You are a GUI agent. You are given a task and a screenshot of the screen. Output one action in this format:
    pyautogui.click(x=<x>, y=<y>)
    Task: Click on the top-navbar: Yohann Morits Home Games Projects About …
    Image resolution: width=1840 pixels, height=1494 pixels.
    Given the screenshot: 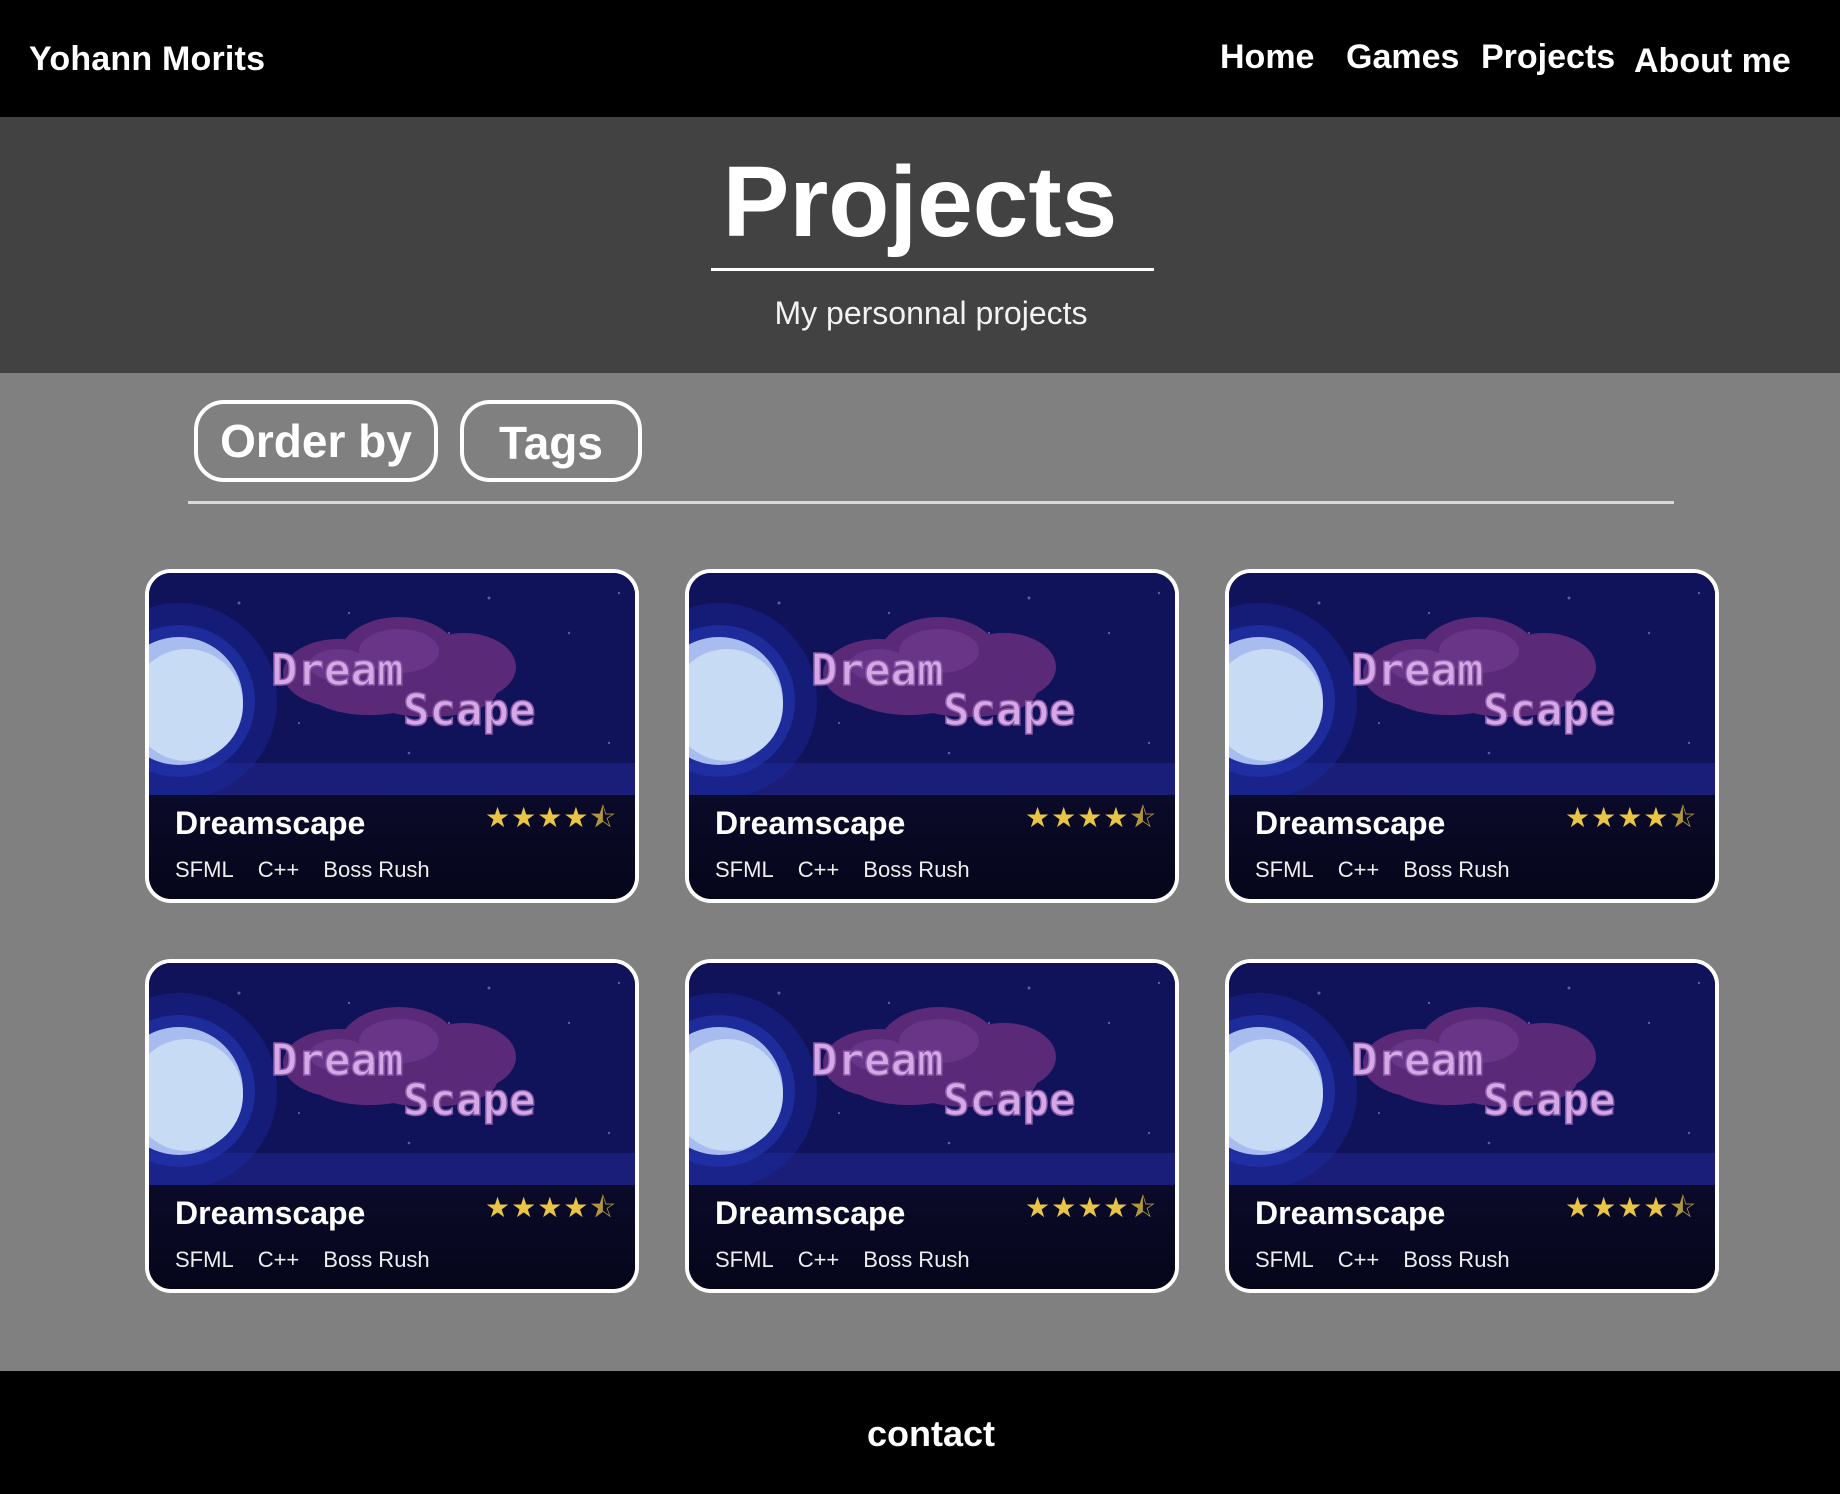 What is the action you would take?
    pyautogui.click(x=920, y=58)
    